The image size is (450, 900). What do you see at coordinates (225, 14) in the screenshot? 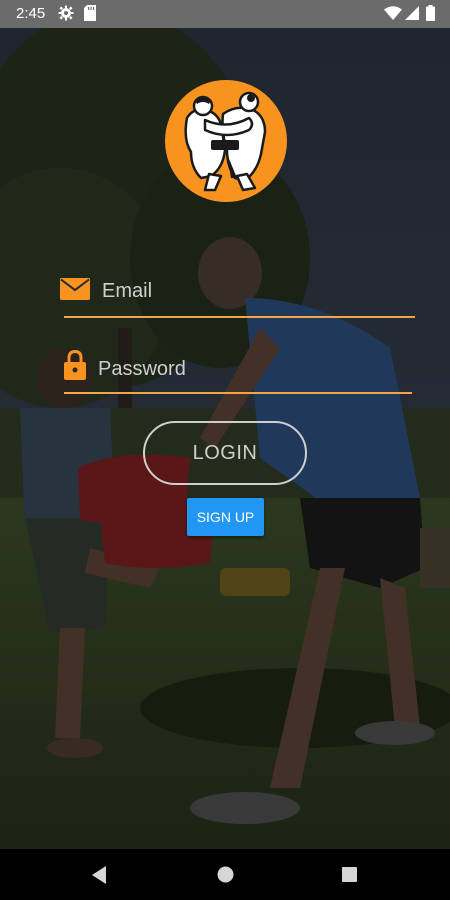
I see `status-bar: 2:45` at bounding box center [225, 14].